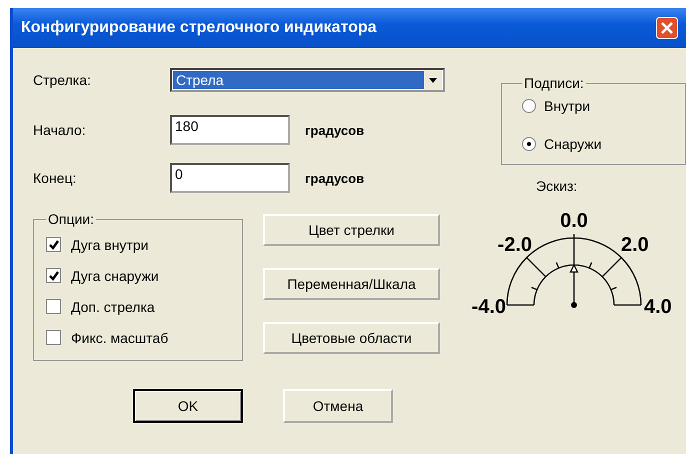 This screenshot has height=454, width=686. I want to click on checkbox-label: Фикс. масштаб, so click(119, 338).